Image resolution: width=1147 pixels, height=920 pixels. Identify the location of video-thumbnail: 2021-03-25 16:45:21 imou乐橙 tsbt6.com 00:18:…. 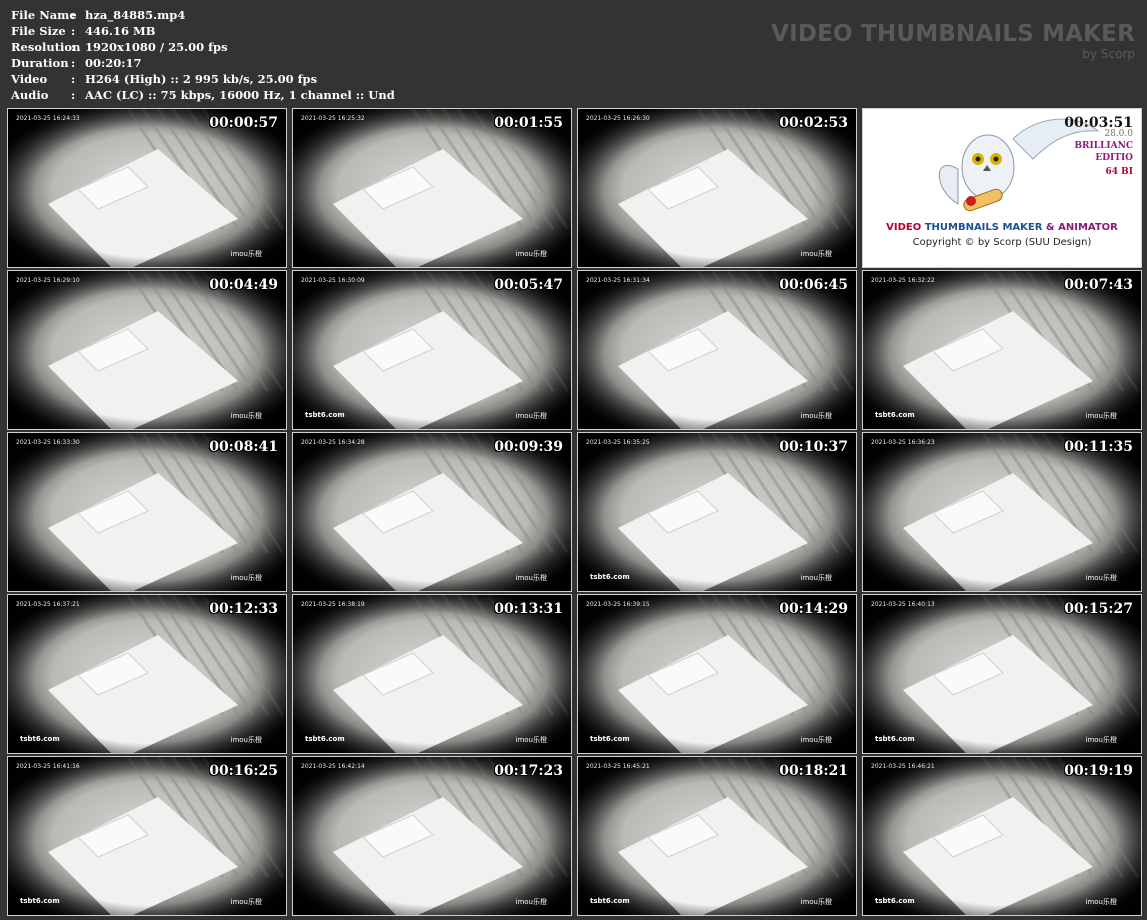
(717, 836).